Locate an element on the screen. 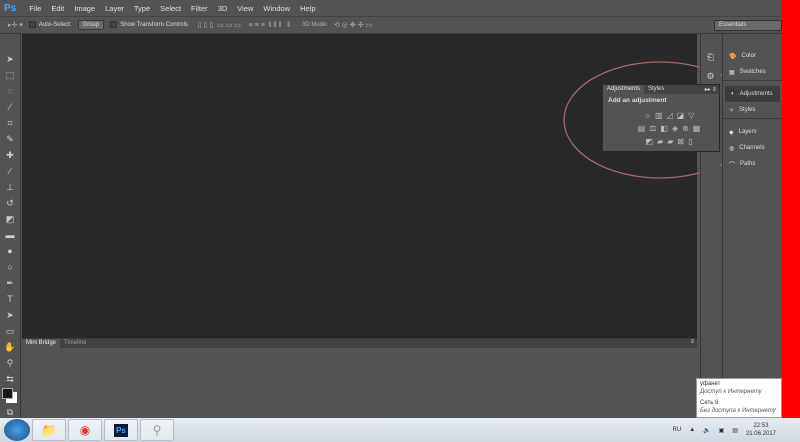 This screenshot has width=800, height=442. type-tool-icon: T is located at coordinates (10, 299).